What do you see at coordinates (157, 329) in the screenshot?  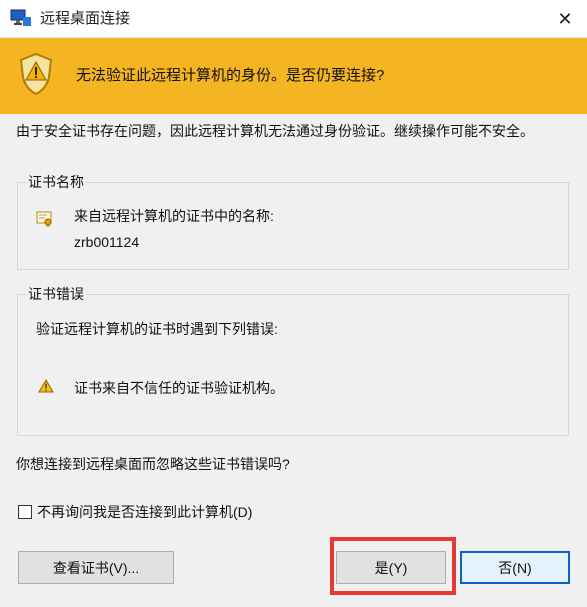 I see `certificate-error-intro: 验证远程计算机的证书时遇到下列错误:` at bounding box center [157, 329].